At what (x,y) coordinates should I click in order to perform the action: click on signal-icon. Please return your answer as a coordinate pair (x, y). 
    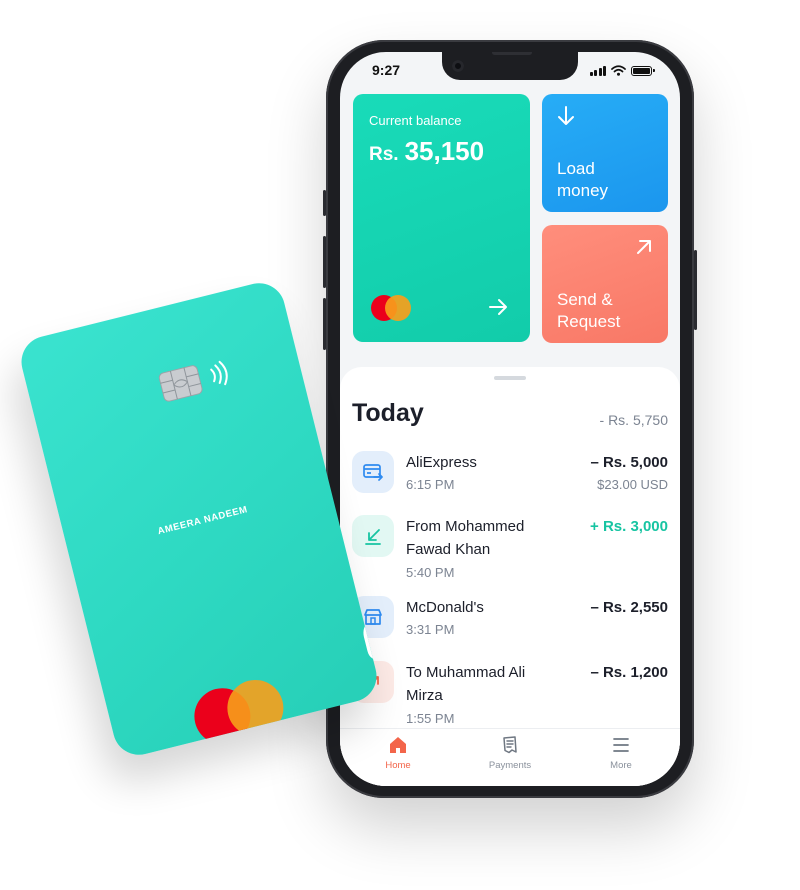
    Looking at the image, I should click on (597, 70).